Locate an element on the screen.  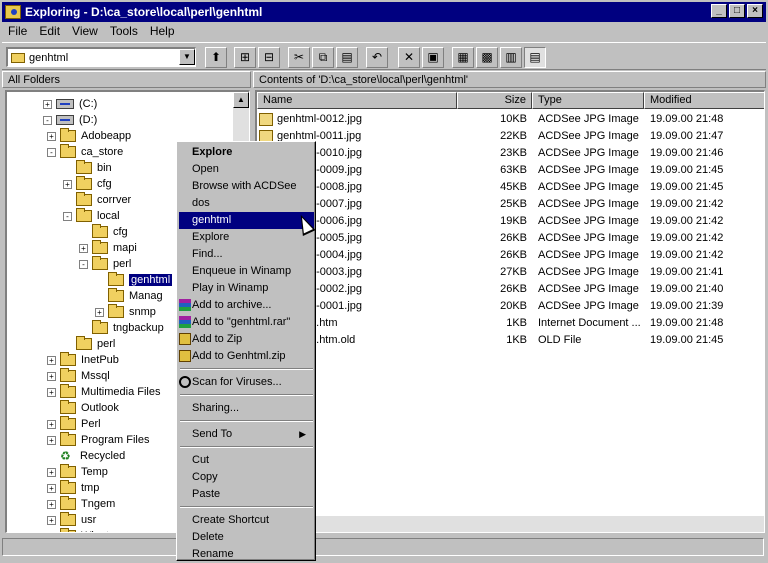
menu-file: File is located at coordinates (17, 32).